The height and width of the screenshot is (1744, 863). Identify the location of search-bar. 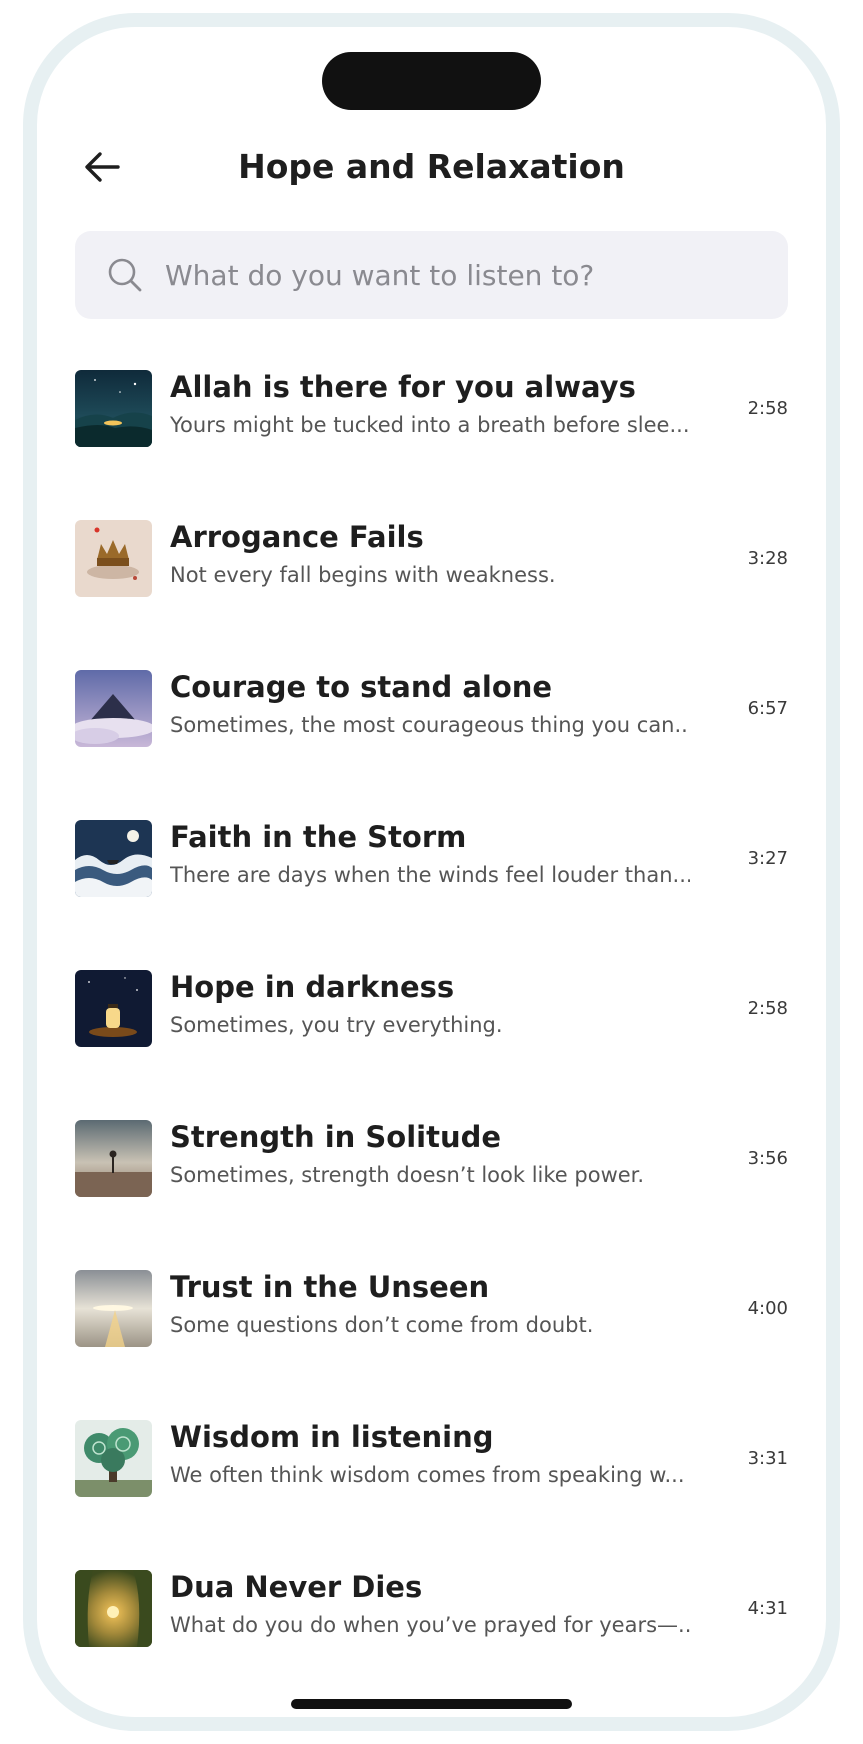
(431, 275).